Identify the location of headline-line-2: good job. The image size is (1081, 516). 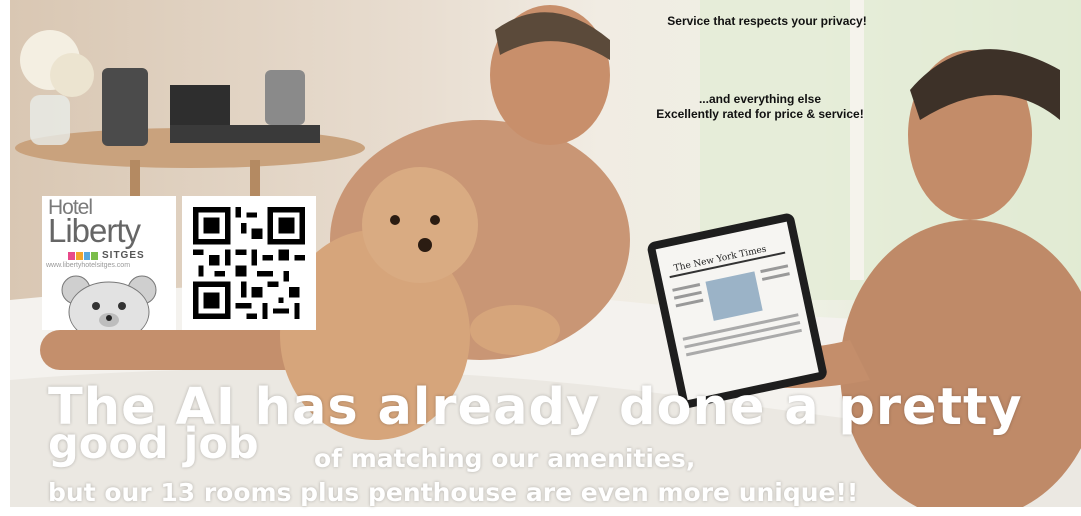
(153, 444).